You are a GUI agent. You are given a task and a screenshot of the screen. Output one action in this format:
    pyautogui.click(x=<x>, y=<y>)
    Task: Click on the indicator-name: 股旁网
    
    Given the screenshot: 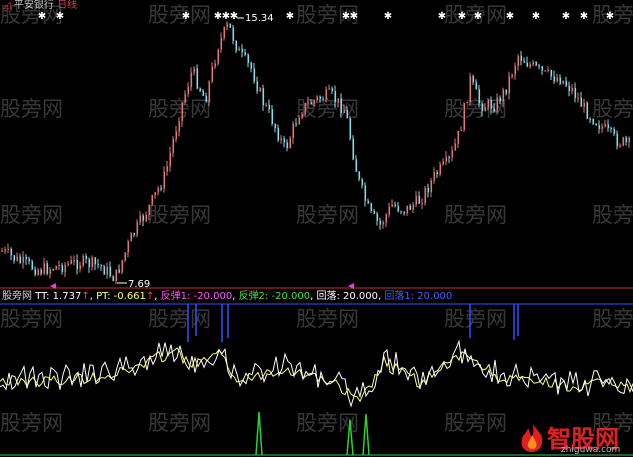 What is the action you would take?
    pyautogui.click(x=17, y=296)
    